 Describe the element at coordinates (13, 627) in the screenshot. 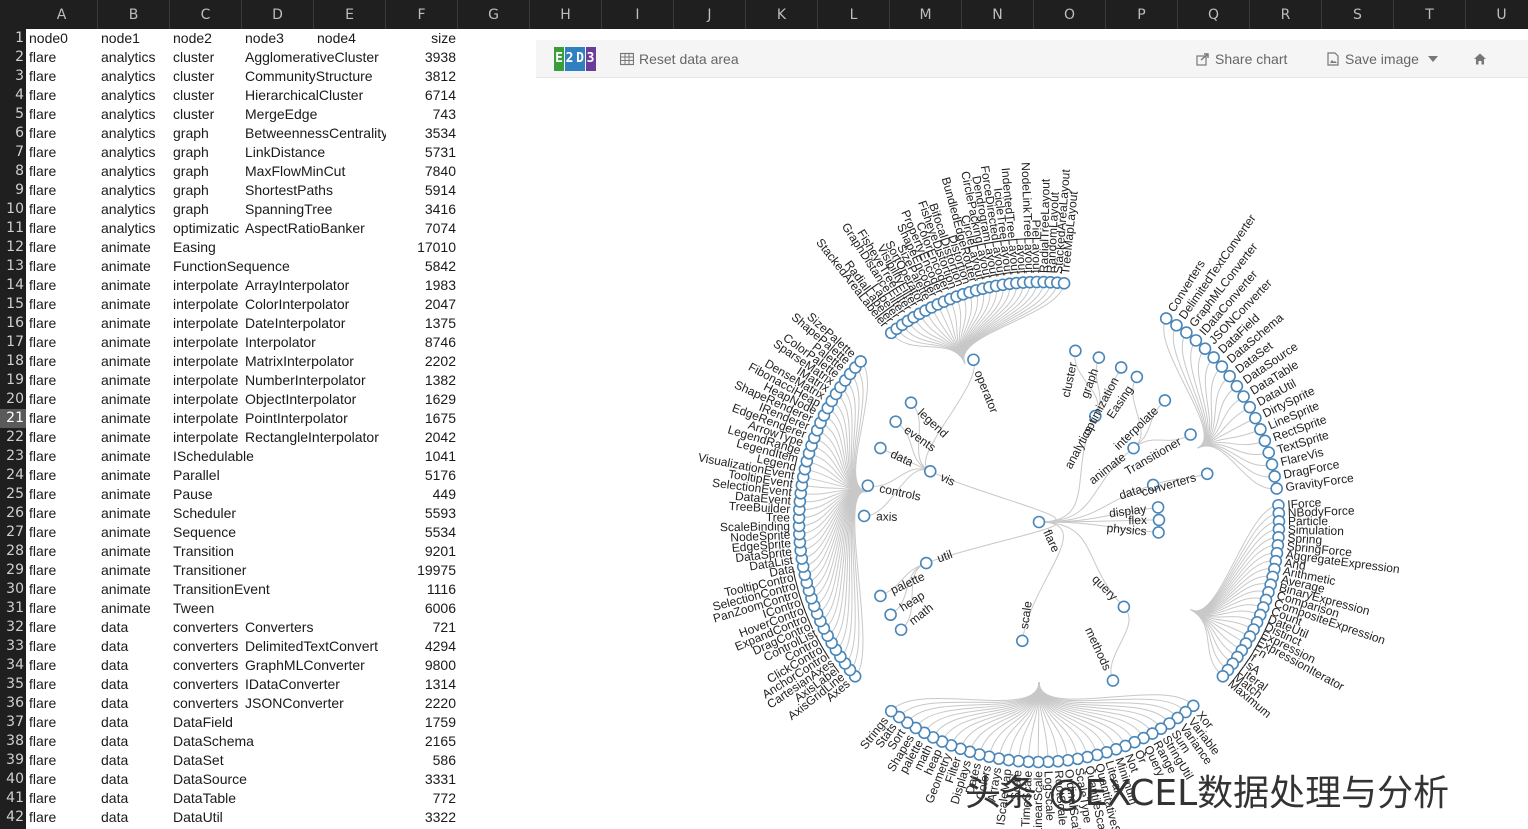

I see `row-header: 32` at that location.